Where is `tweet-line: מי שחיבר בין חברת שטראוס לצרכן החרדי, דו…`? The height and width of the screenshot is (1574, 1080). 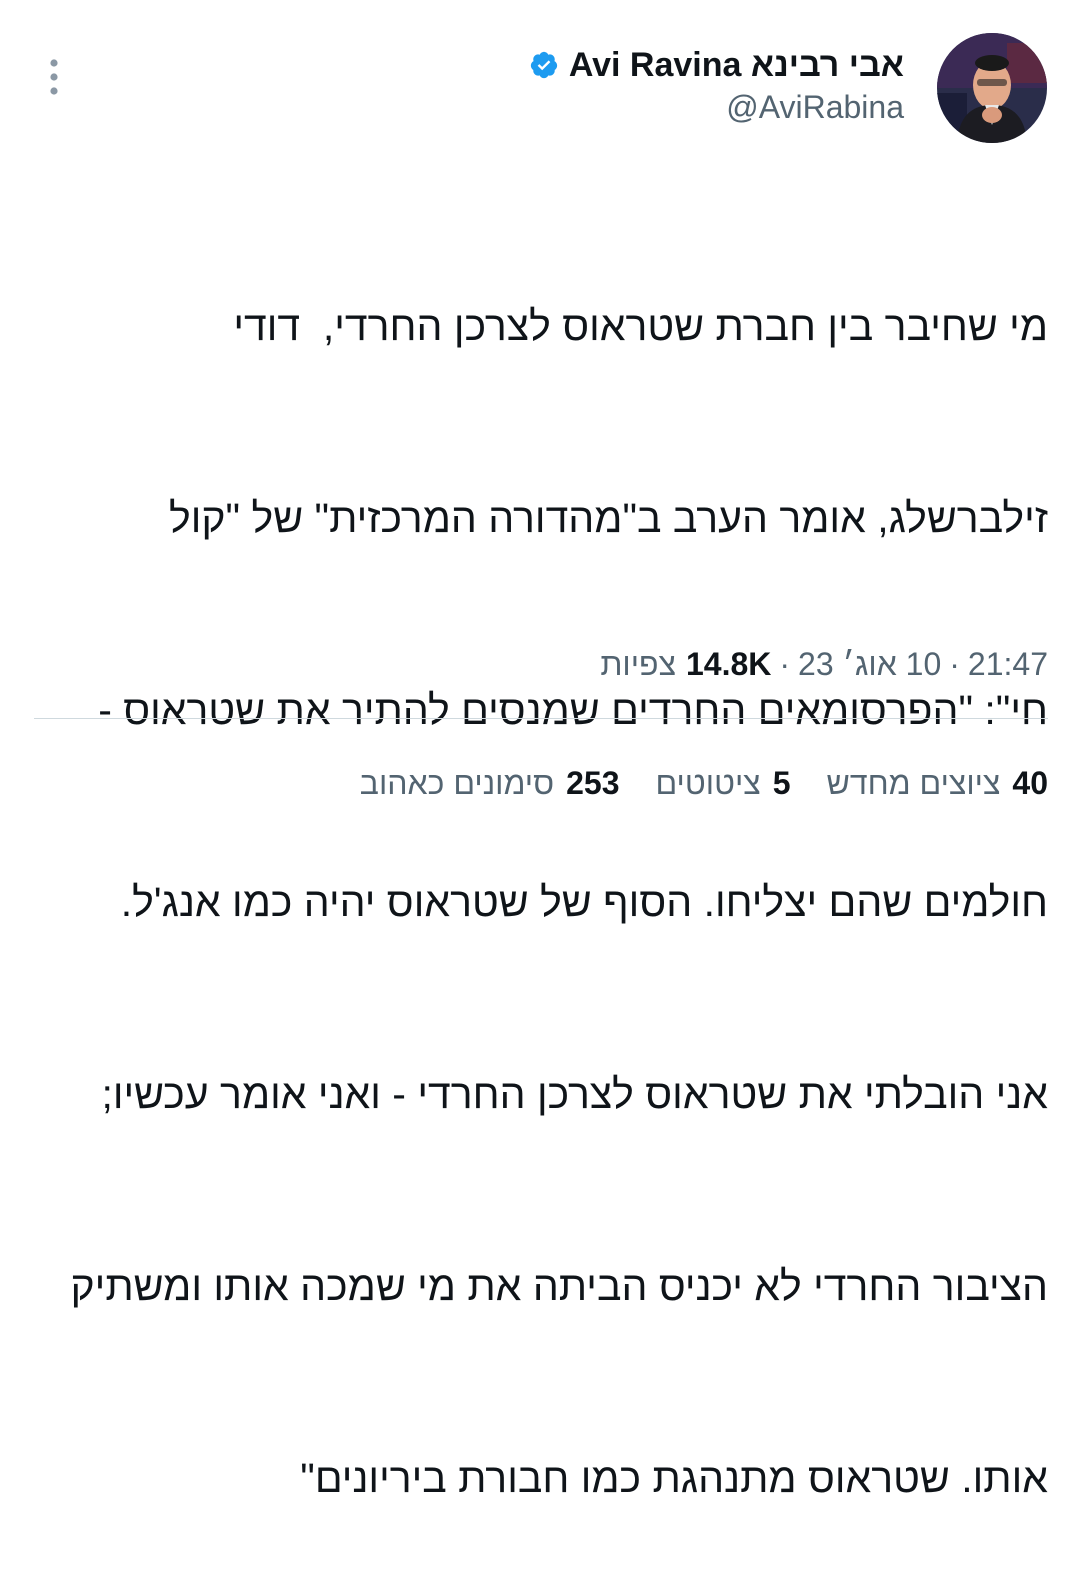
tweet-line: מי שחיבר בין חברת שטראוס לצרכן החרדי, דו… is located at coordinates (640, 326).